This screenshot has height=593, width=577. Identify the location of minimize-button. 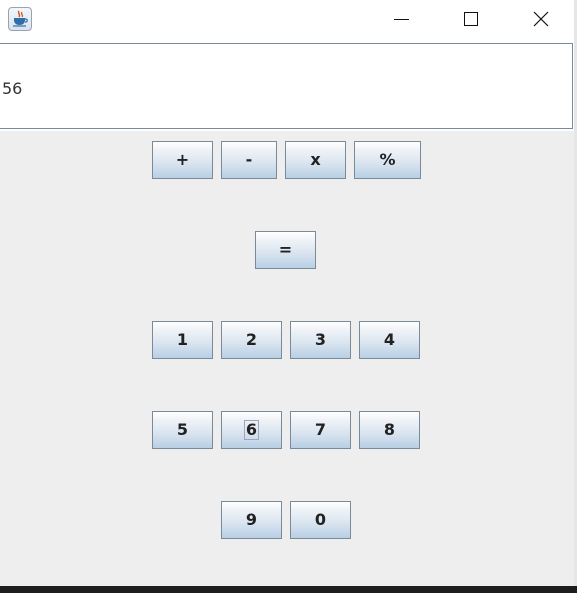
(401, 20).